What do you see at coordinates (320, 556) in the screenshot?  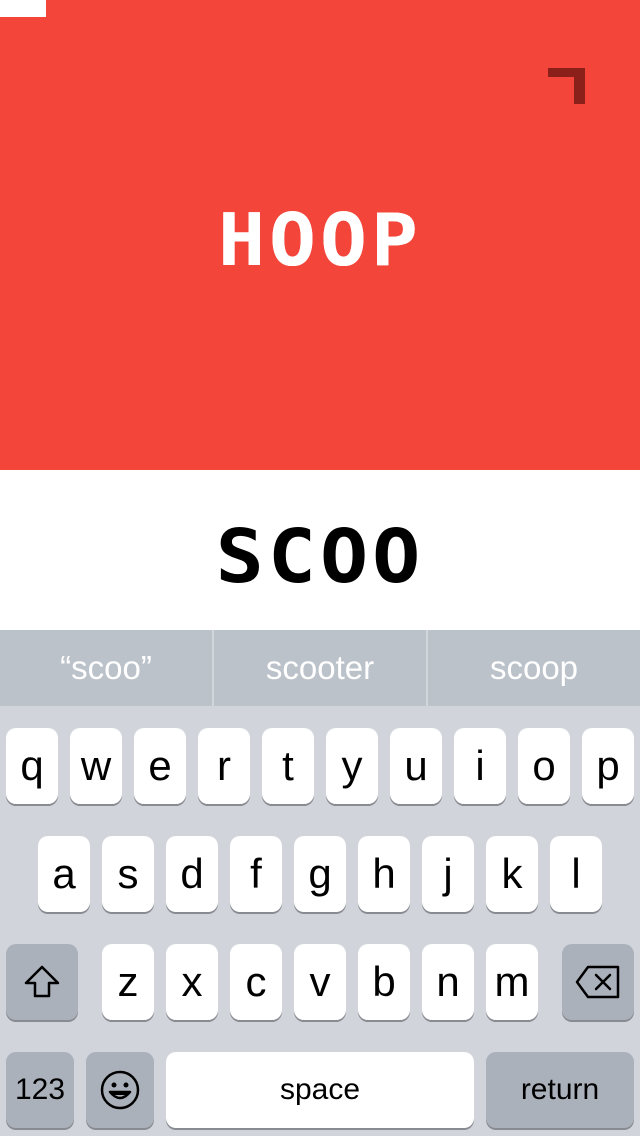 I see `typed-word: SCOO` at bounding box center [320, 556].